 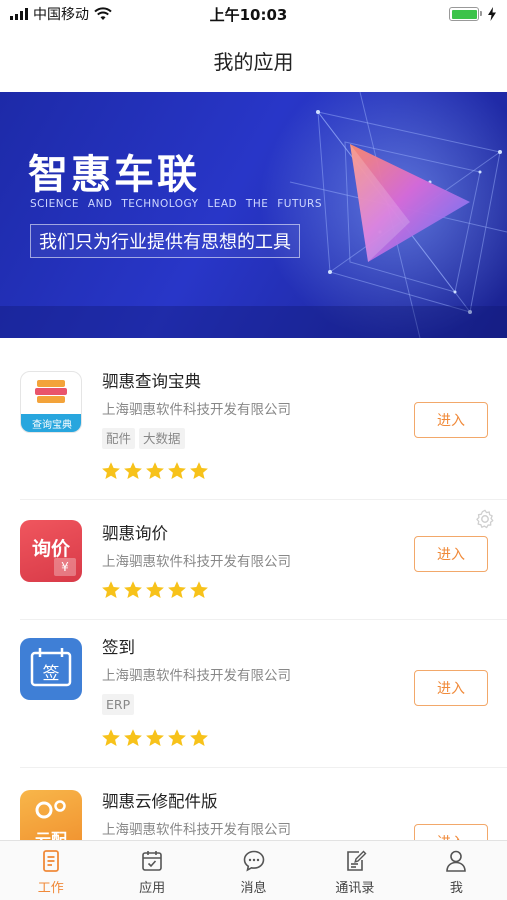 What do you see at coordinates (51, 674) in the screenshot?
I see `app-icon-label: 签` at bounding box center [51, 674].